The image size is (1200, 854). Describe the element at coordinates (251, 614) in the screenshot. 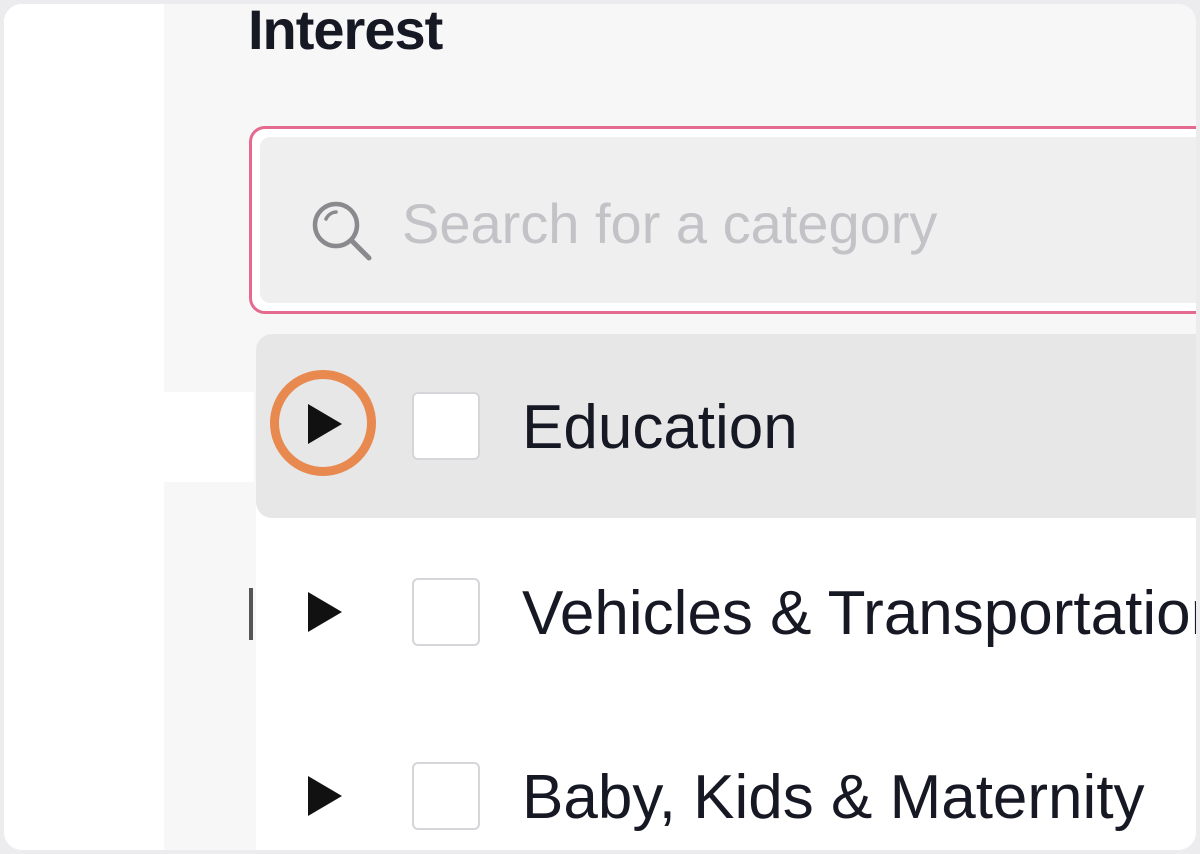

I see `row-edge-marker` at that location.